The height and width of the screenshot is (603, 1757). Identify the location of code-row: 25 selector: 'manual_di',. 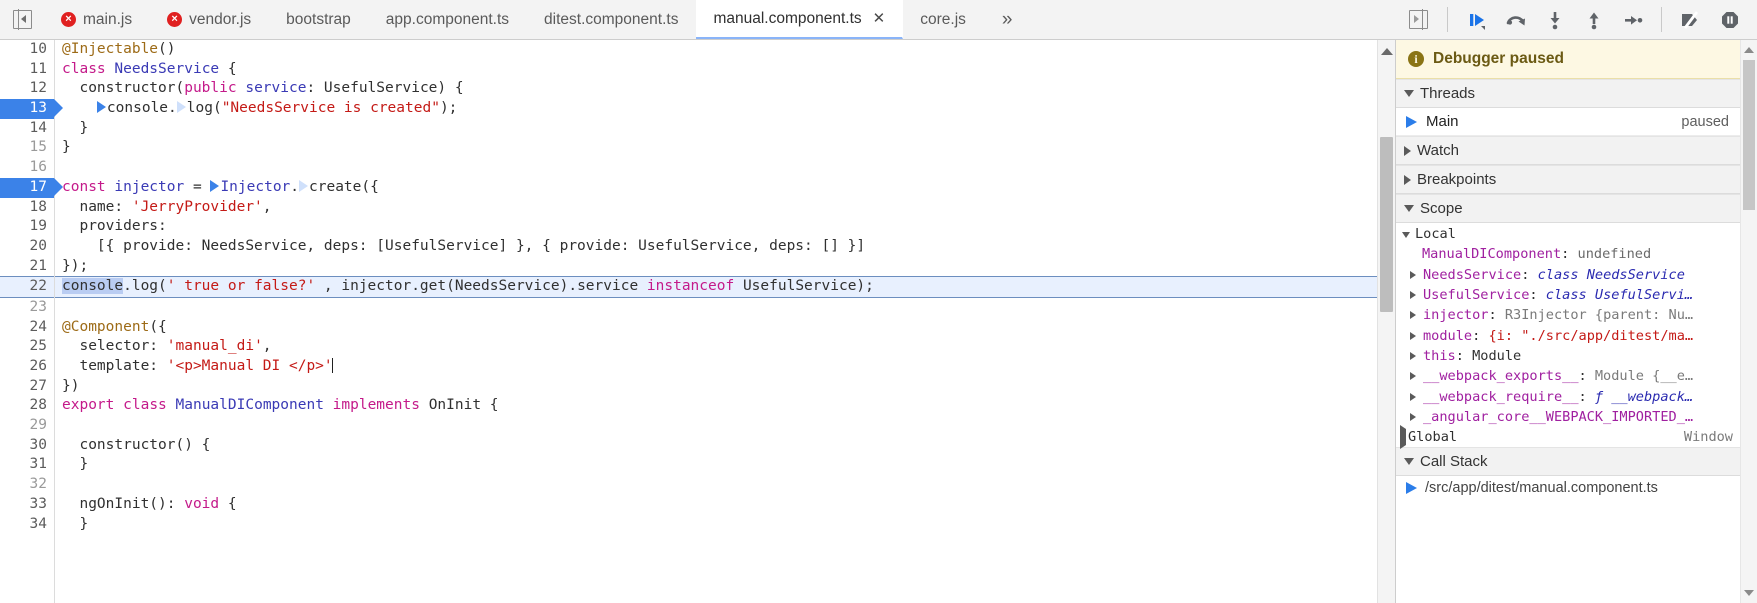
(688, 347).